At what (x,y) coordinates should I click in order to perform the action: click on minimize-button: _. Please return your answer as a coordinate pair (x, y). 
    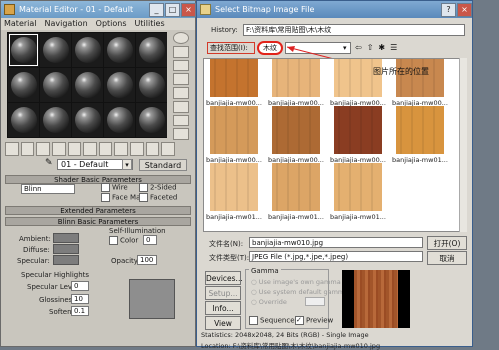
    Looking at the image, I should click on (156, 10).